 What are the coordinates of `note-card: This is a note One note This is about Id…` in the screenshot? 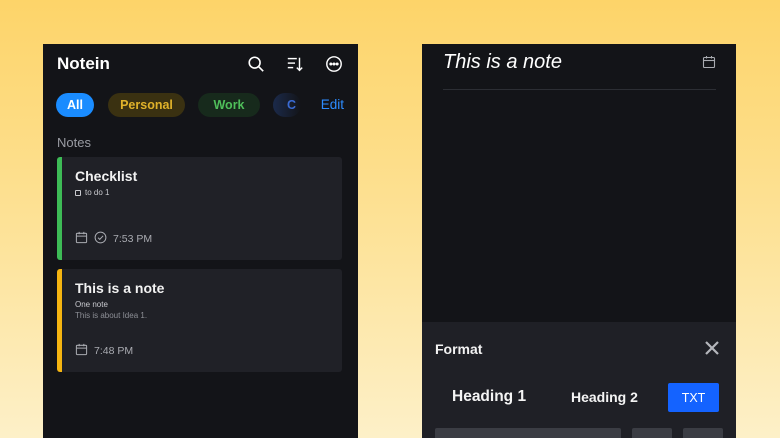 It's located at (199, 320).